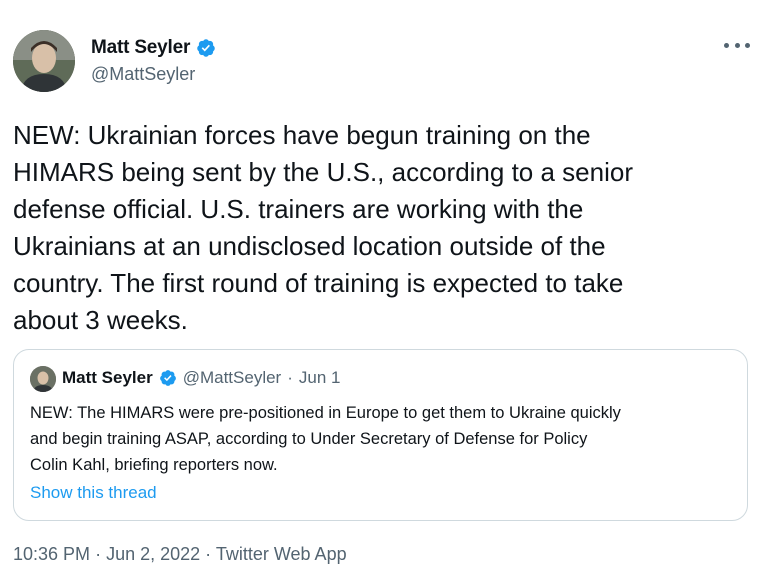 The height and width of the screenshot is (575, 768). What do you see at coordinates (51, 554) in the screenshot?
I see `tweet-time: 10:36 PM` at bounding box center [51, 554].